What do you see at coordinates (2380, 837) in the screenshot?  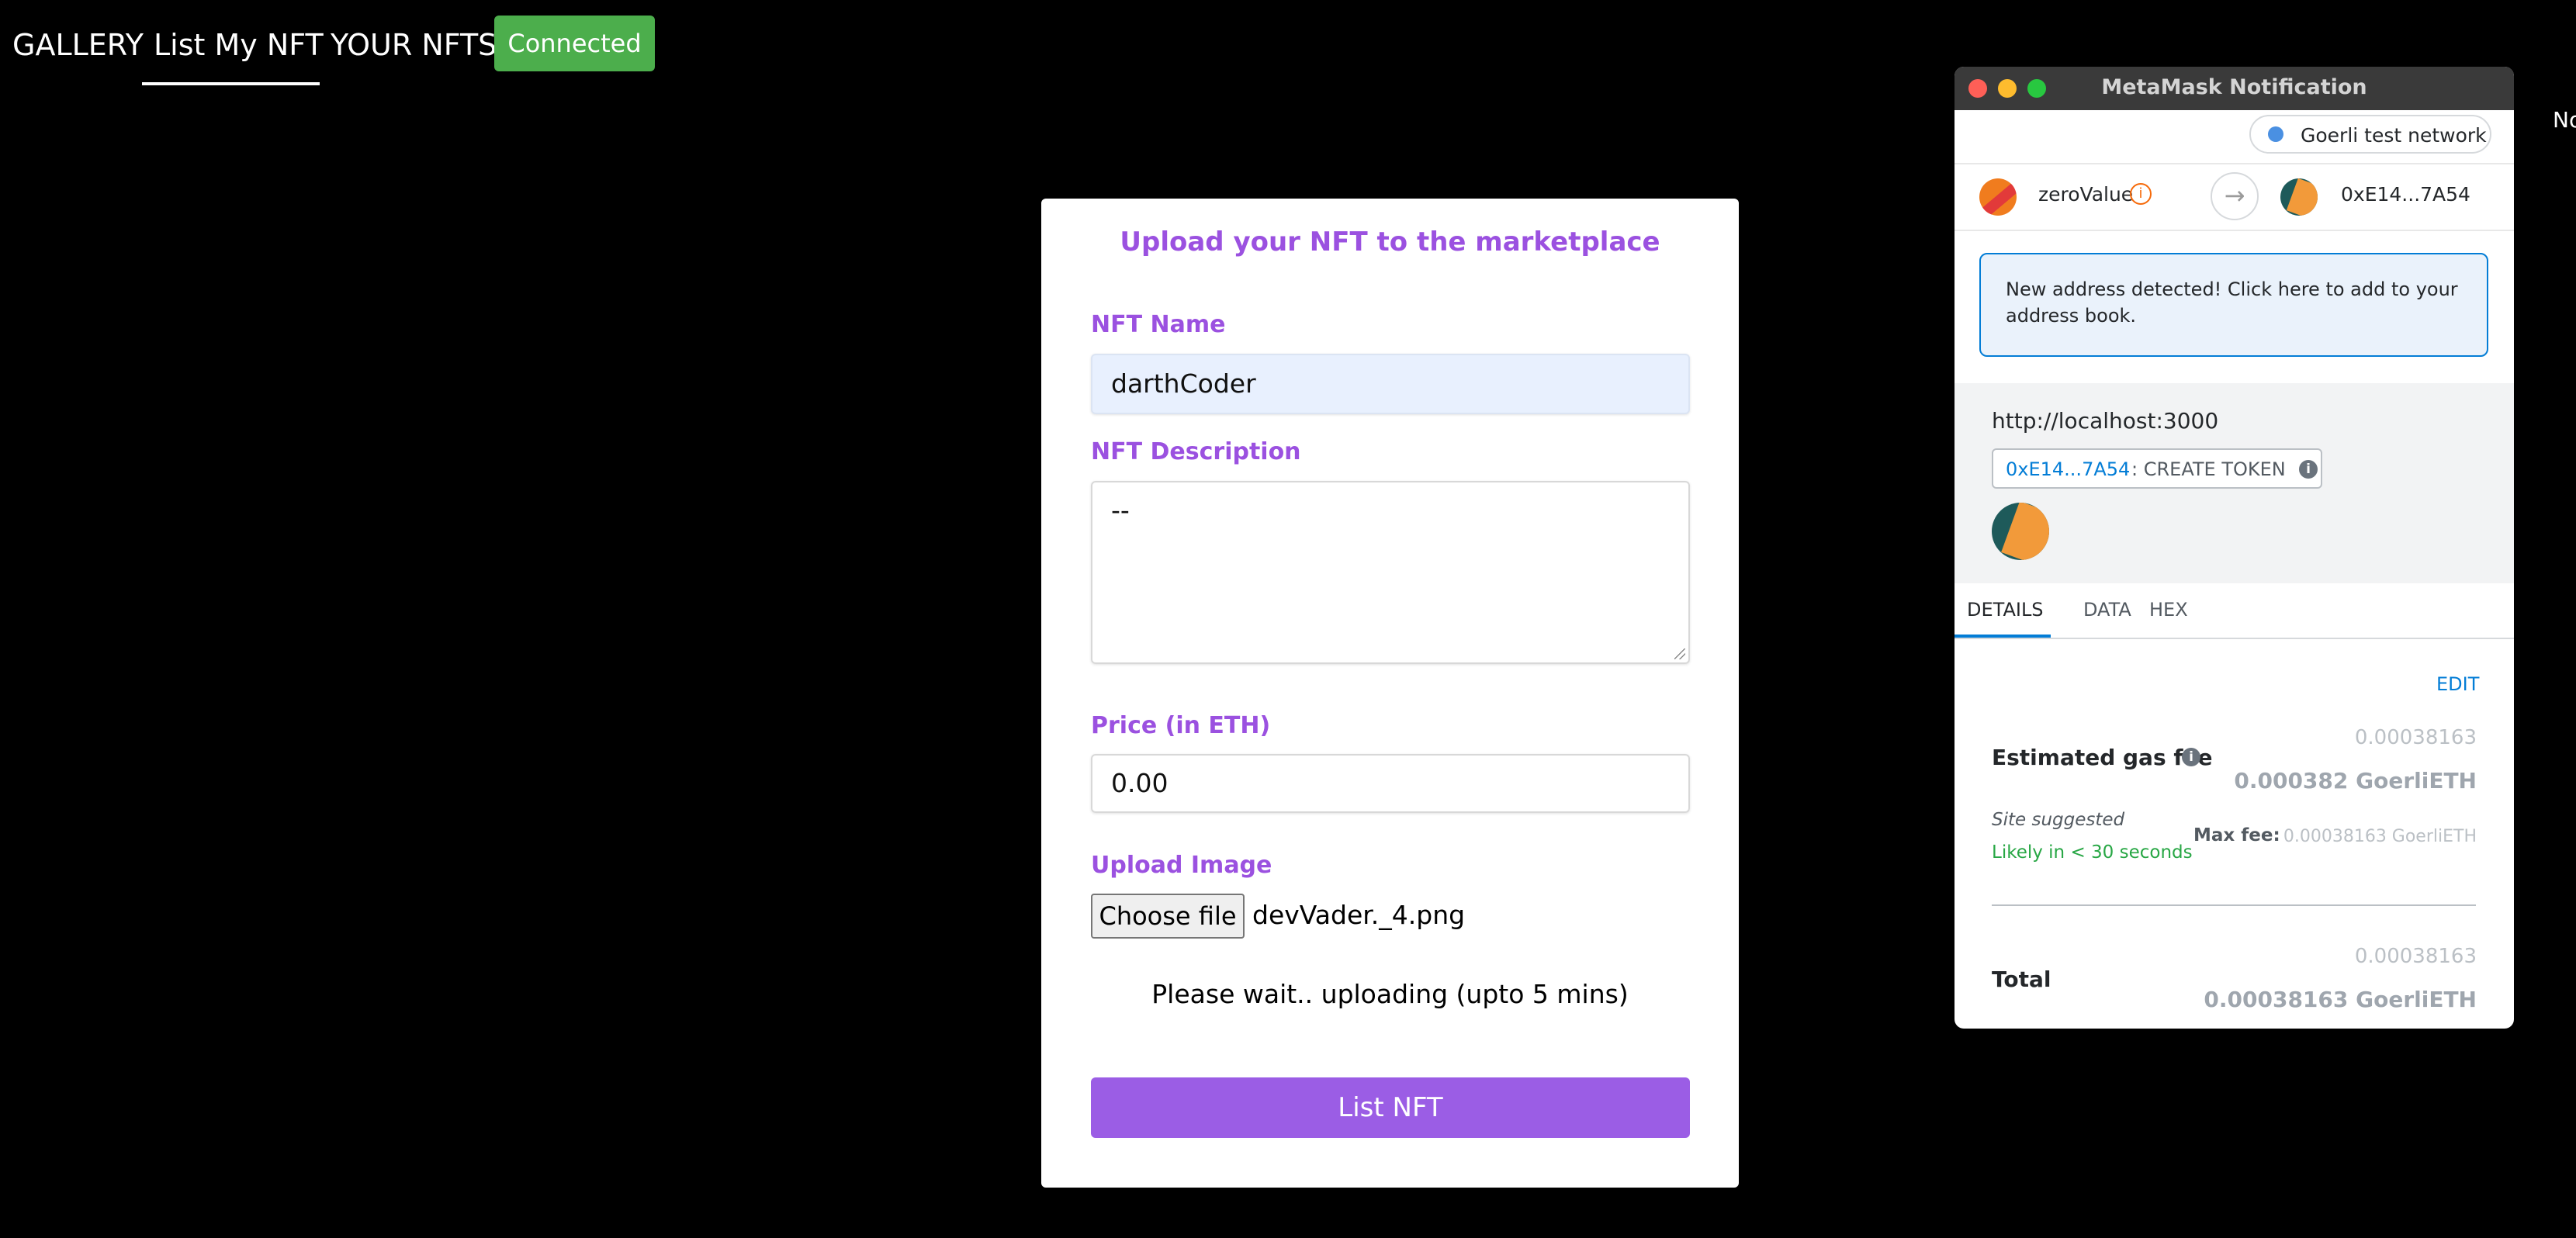 I see `max-fee-value: 0.00038163 GoerliETH` at bounding box center [2380, 837].